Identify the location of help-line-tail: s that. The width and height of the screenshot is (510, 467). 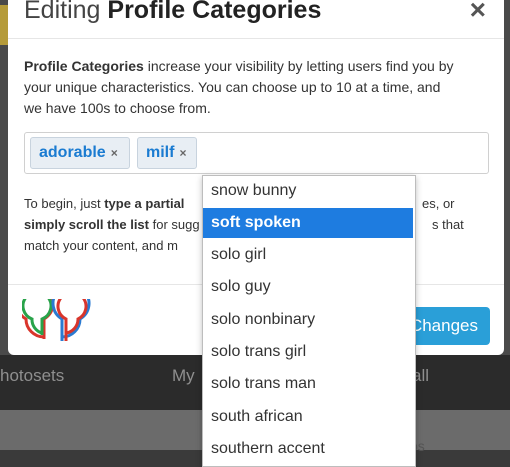
(448, 224).